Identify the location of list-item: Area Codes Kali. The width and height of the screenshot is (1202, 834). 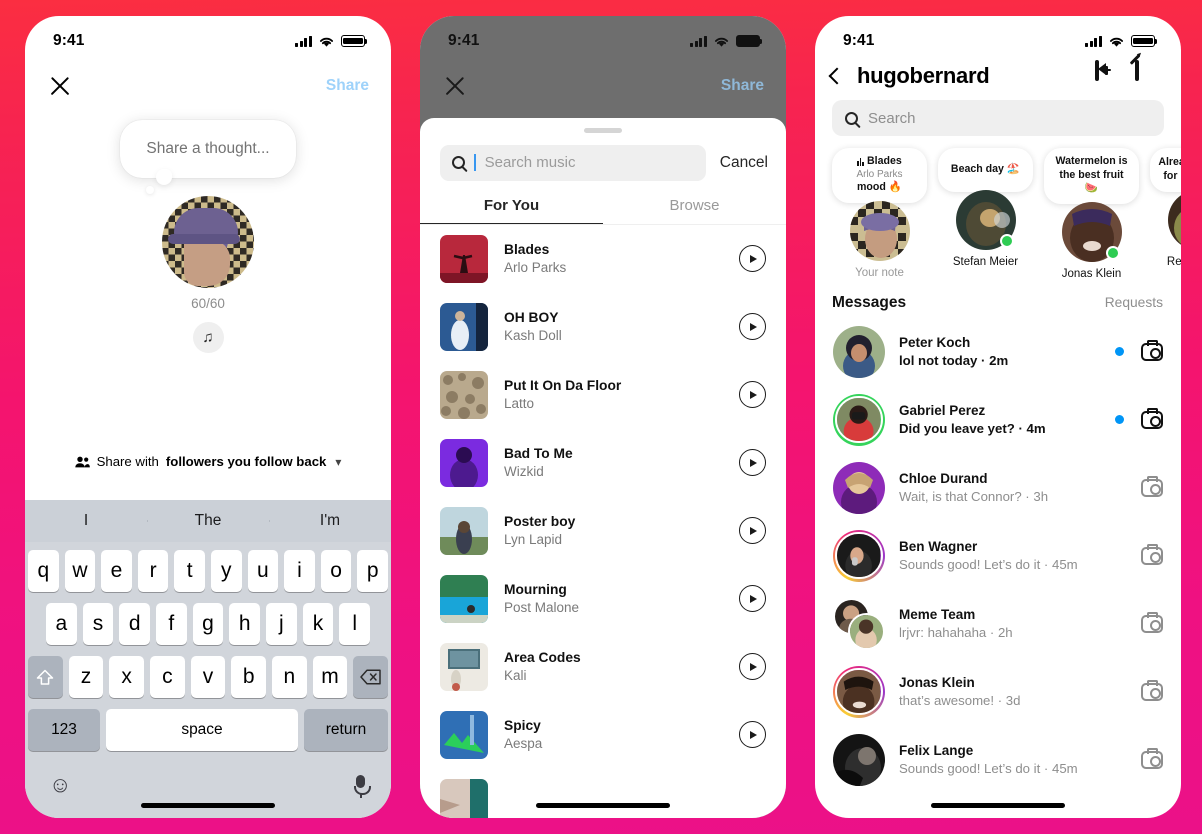
(603, 667).